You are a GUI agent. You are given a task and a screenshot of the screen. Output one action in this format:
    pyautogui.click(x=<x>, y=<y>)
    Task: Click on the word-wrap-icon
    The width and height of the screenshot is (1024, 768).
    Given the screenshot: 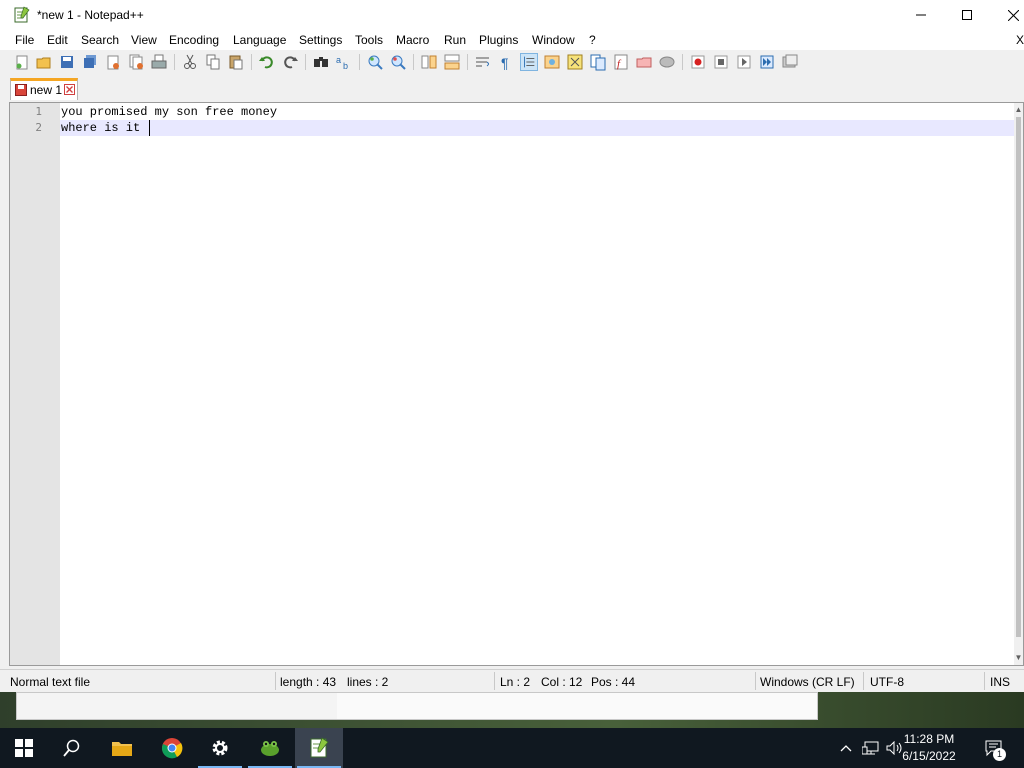 What is the action you would take?
    pyautogui.click(x=483, y=62)
    